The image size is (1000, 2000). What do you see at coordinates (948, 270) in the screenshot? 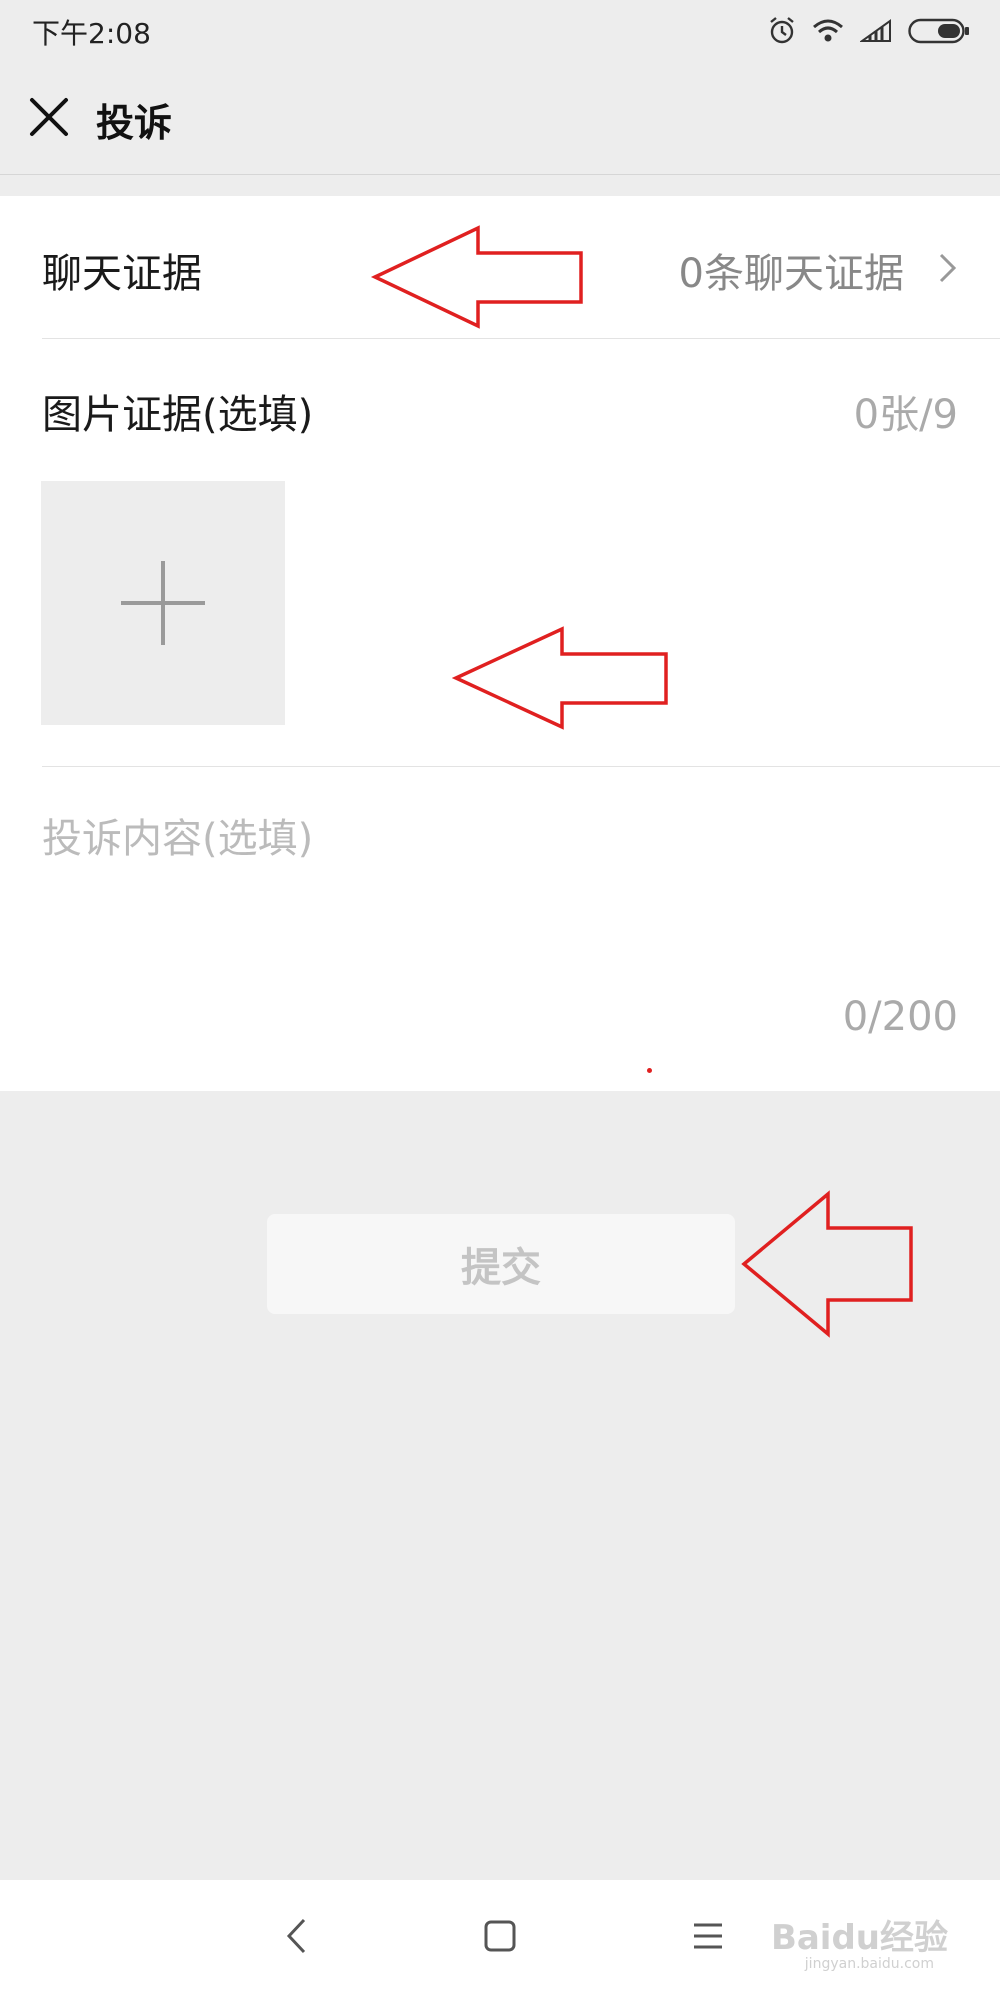
I see `chevron-right-icon` at bounding box center [948, 270].